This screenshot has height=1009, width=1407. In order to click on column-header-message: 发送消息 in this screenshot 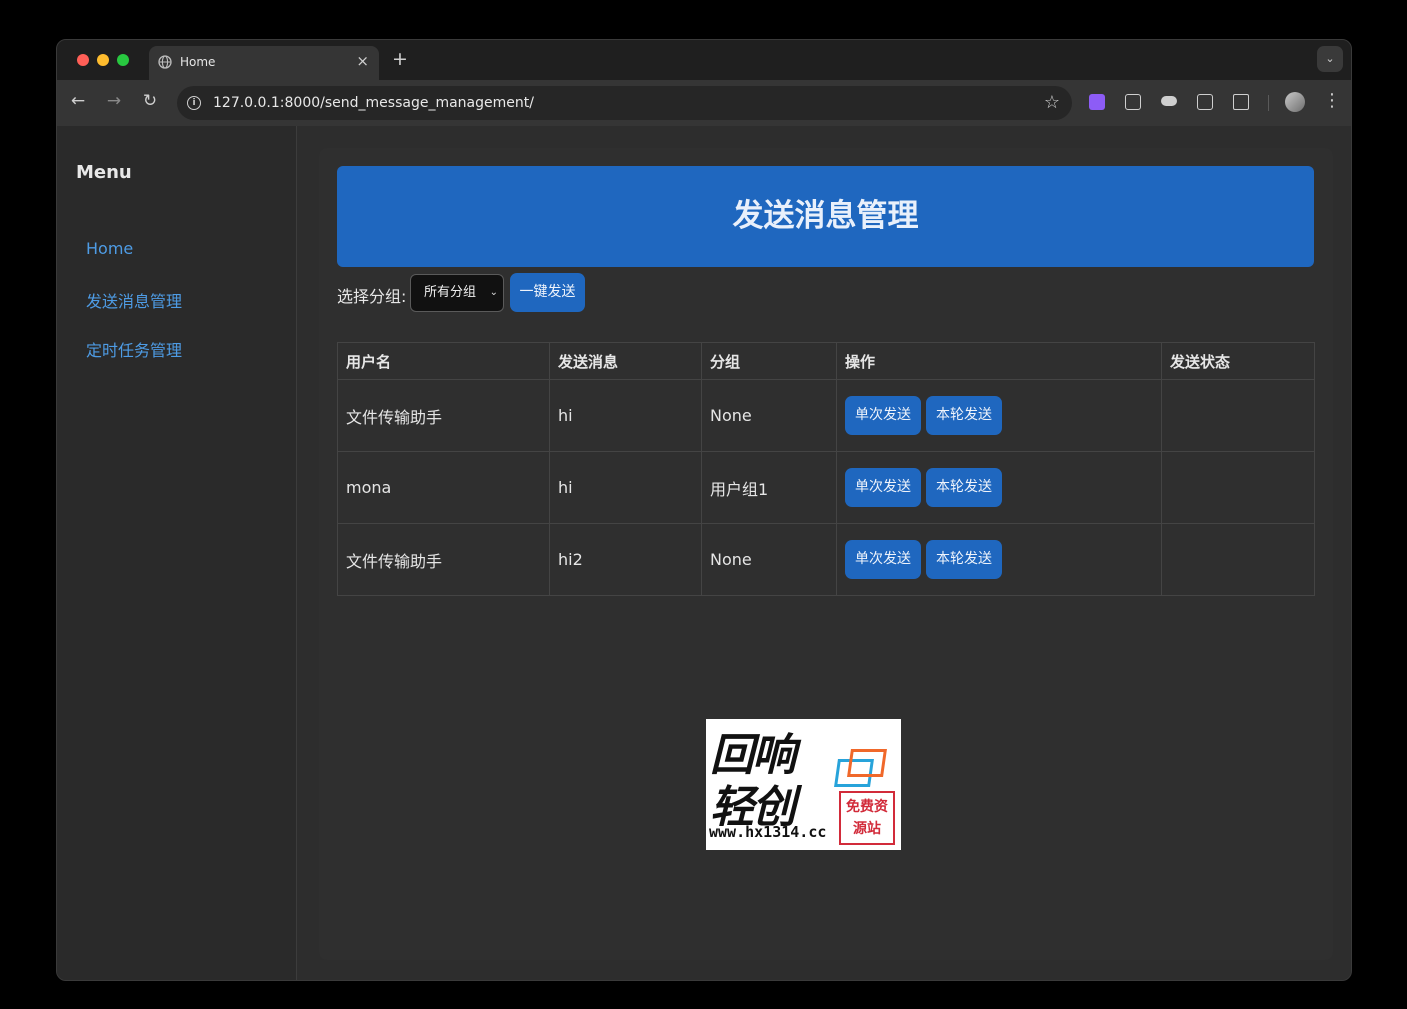, I will do `click(625, 361)`.